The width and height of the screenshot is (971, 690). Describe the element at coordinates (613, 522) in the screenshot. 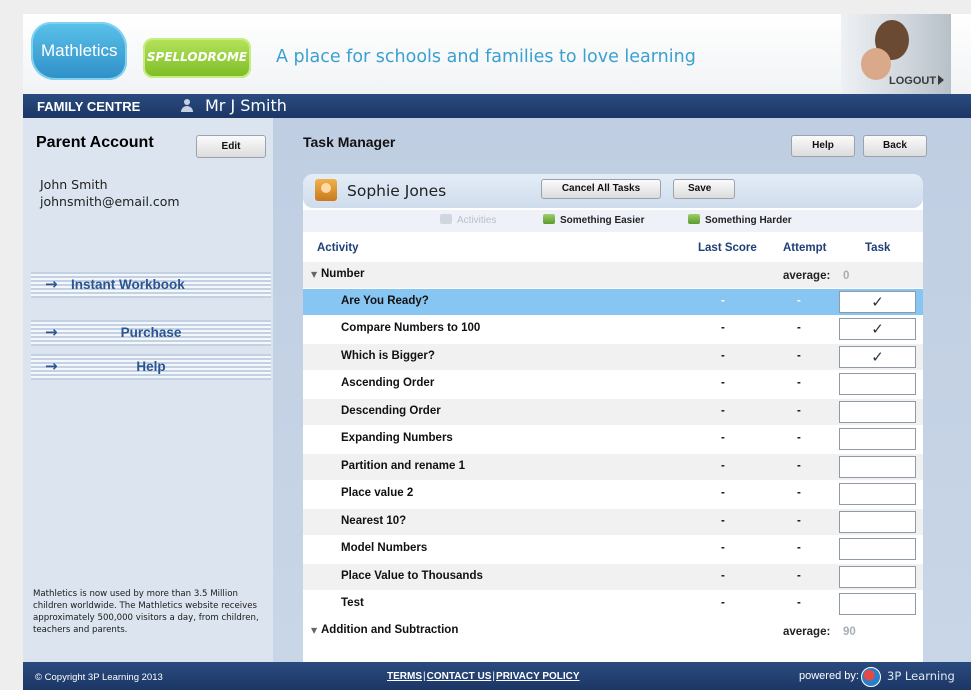

I see `table-row: Nearest 10? - -` at that location.